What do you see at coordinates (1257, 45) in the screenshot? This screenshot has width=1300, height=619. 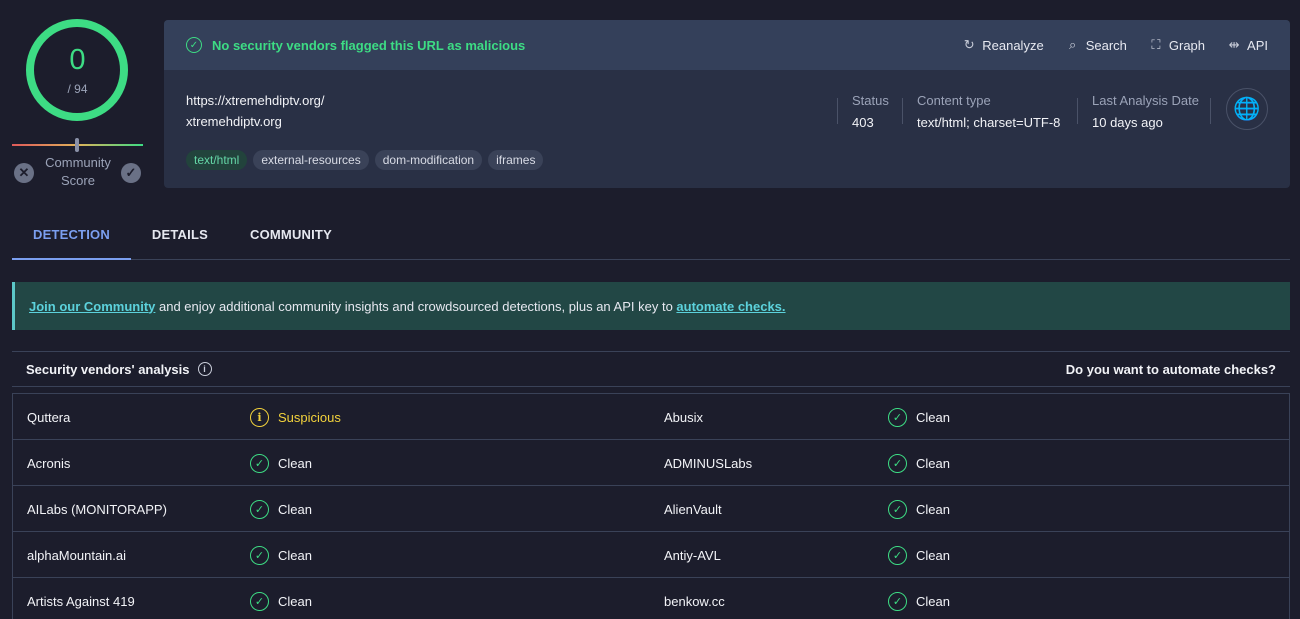 I see `api-label: API` at bounding box center [1257, 45].